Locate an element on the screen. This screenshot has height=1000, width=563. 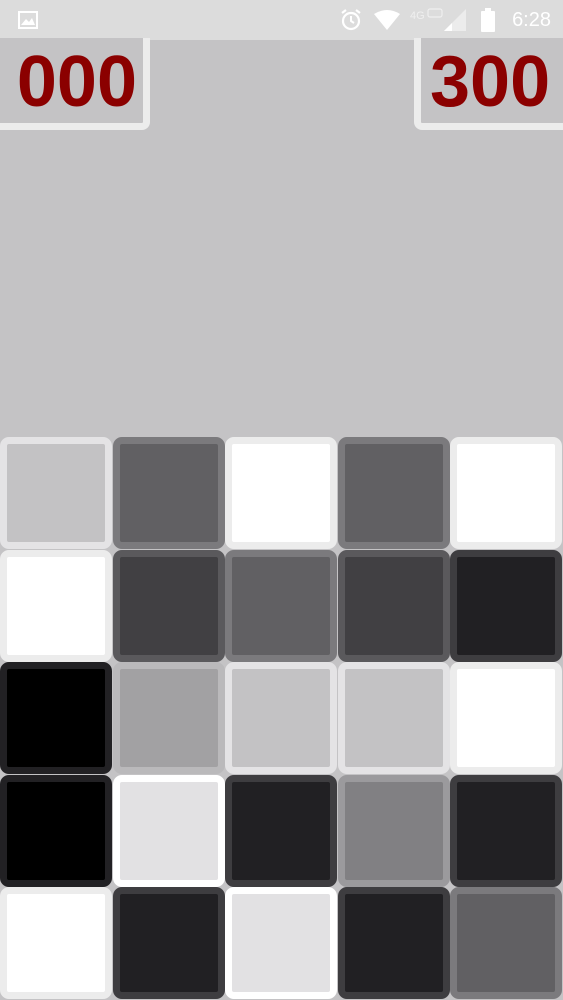
tile-r3-c1 is located at coordinates (56, 718).